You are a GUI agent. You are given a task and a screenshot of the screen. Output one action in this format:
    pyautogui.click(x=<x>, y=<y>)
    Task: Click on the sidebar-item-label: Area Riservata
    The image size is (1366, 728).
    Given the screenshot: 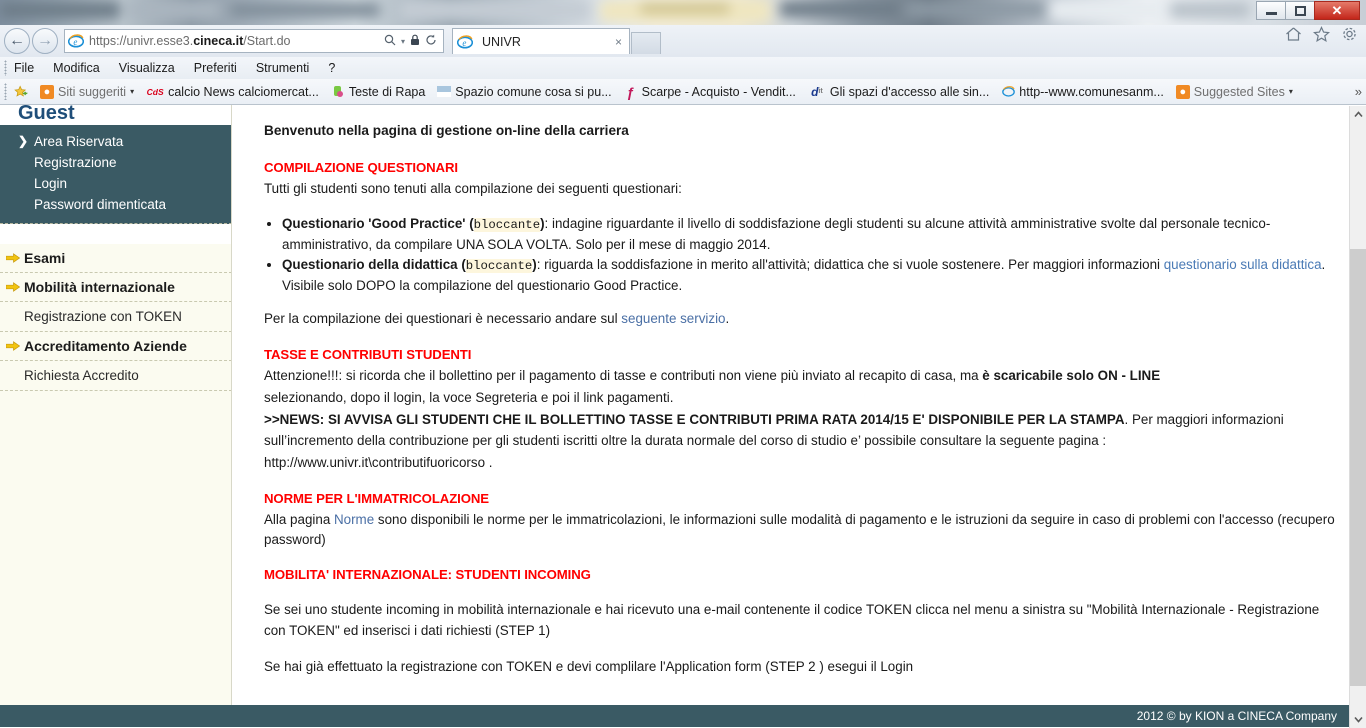 What is the action you would take?
    pyautogui.click(x=79, y=141)
    